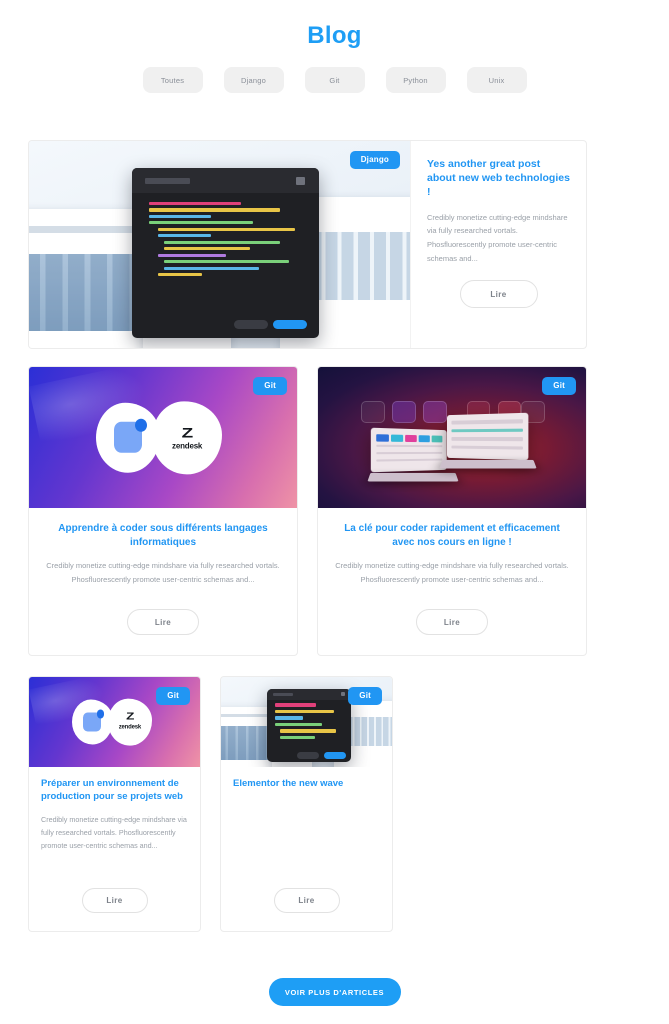 Image resolution: width=669 pixels, height=1024 pixels. I want to click on filter-chip-git: Git, so click(334, 80).